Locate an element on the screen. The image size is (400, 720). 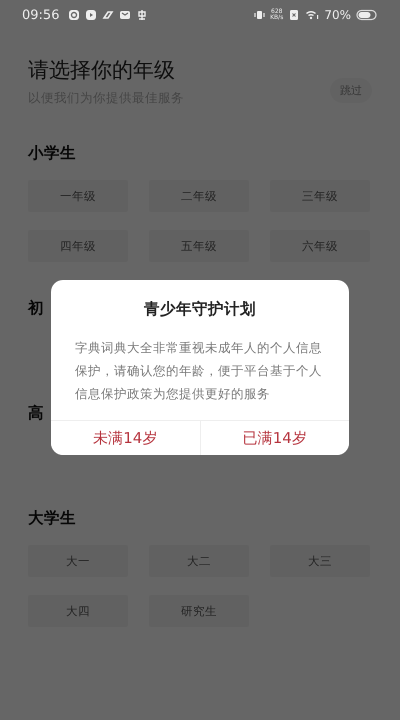
mail-notification-icon is located at coordinates (125, 15).